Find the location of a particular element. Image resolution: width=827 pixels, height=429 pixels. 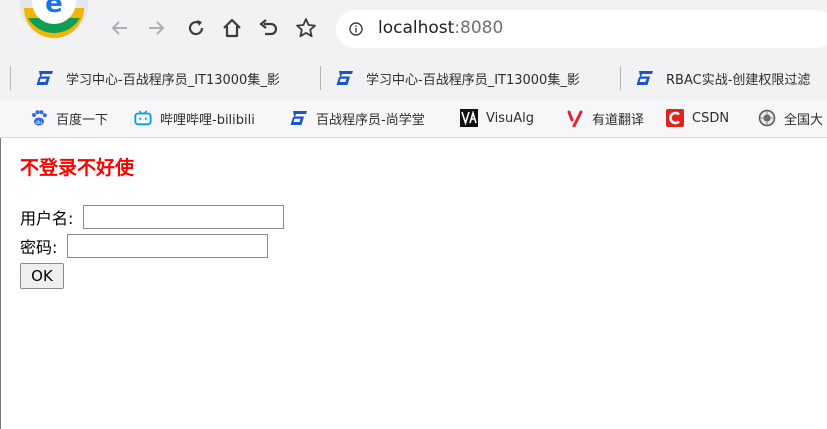

bookmark-label: 有道翻译 is located at coordinates (618, 120).